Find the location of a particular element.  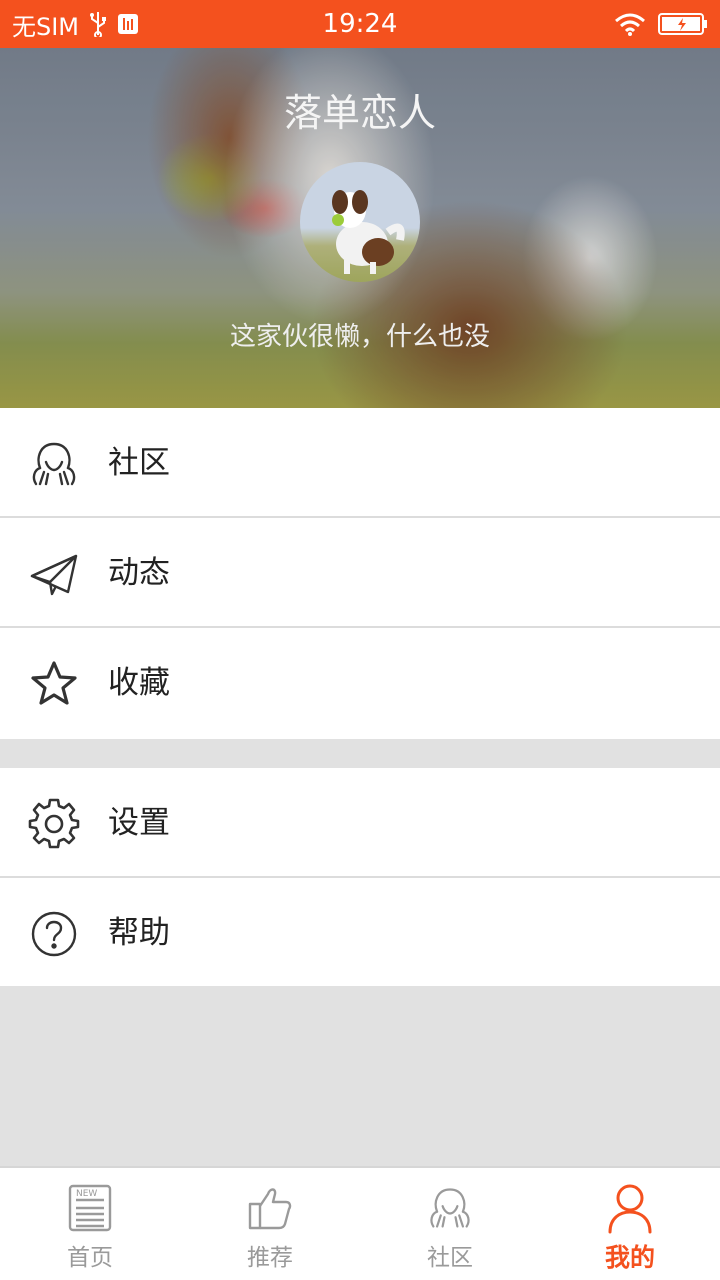

tab-label-mine: 我的 is located at coordinates (629, 1257).